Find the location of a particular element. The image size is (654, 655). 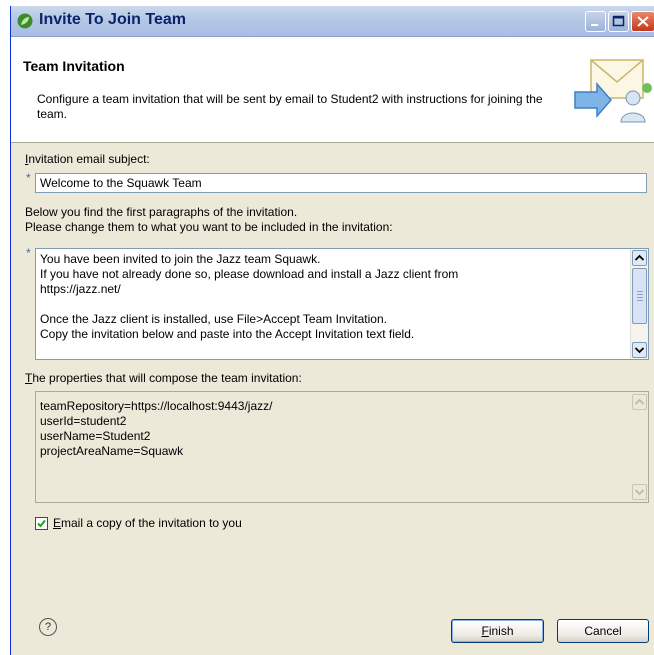

scroll-up-button-disabled is located at coordinates (639, 402).